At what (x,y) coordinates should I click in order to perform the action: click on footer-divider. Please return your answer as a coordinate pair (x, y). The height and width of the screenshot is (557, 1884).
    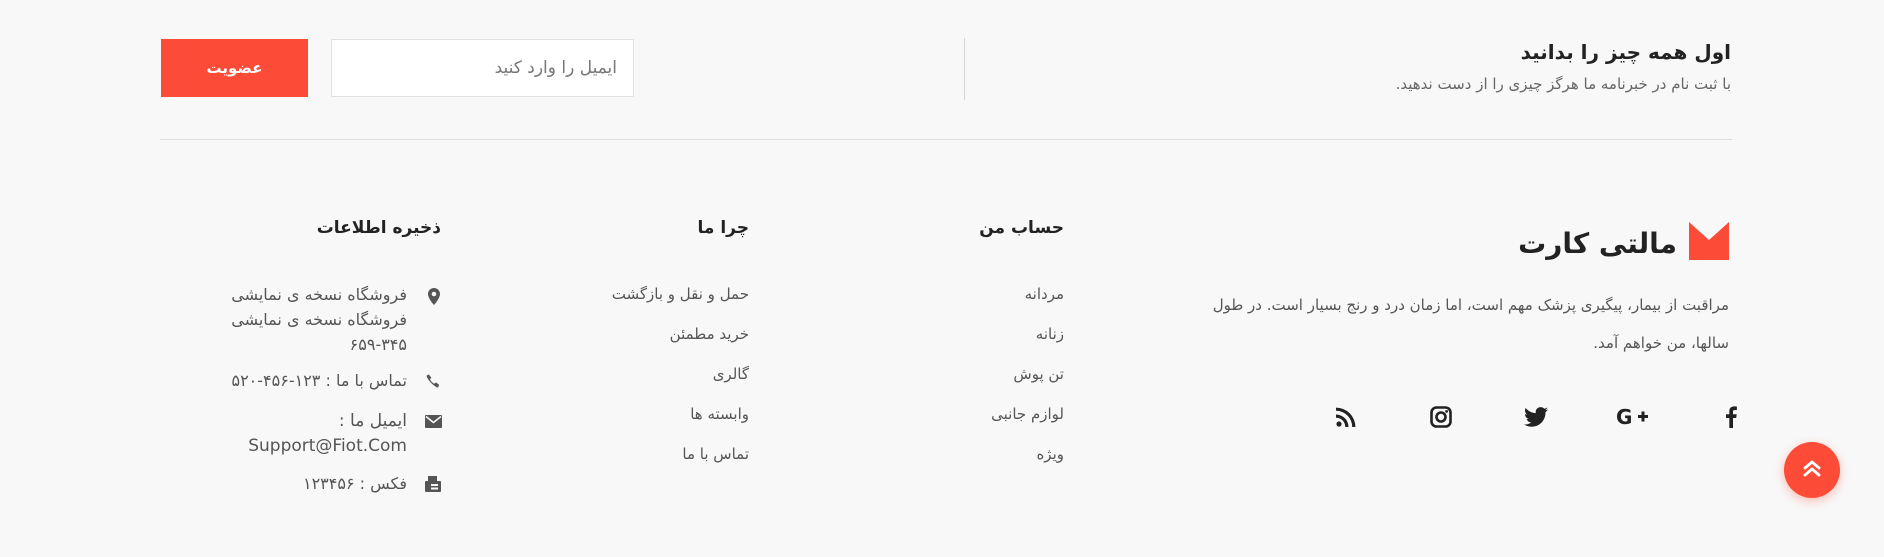
    Looking at the image, I should click on (946, 139).